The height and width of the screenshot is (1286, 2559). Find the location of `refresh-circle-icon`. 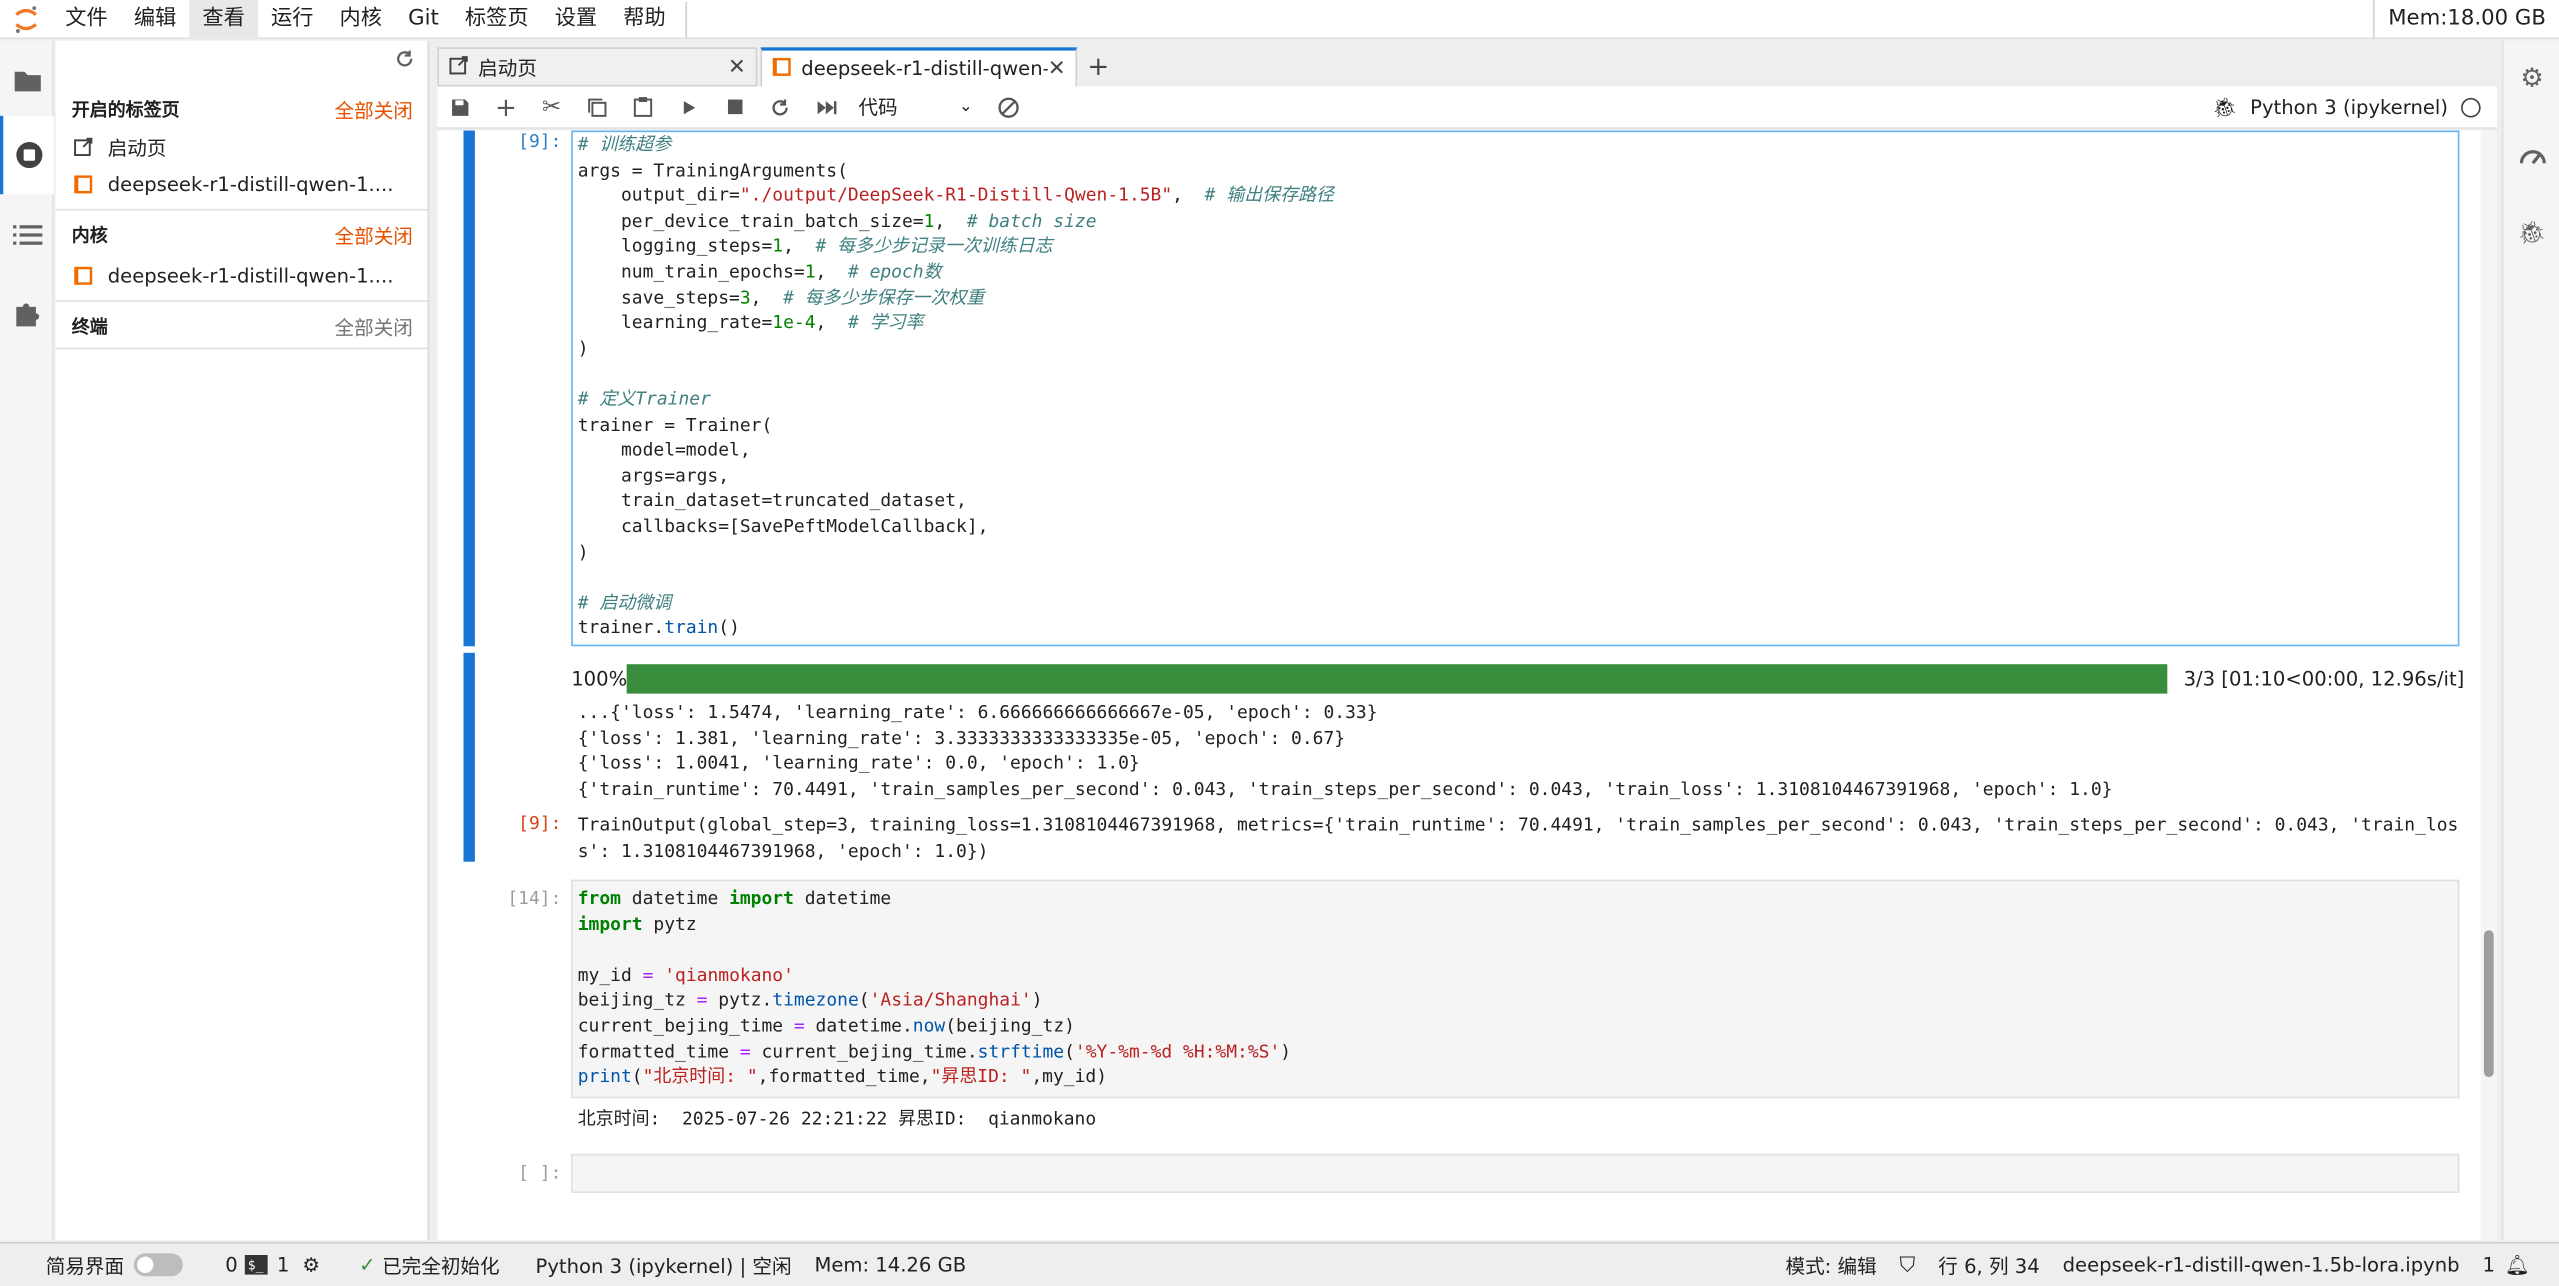

refresh-circle-icon is located at coordinates (1008, 107).